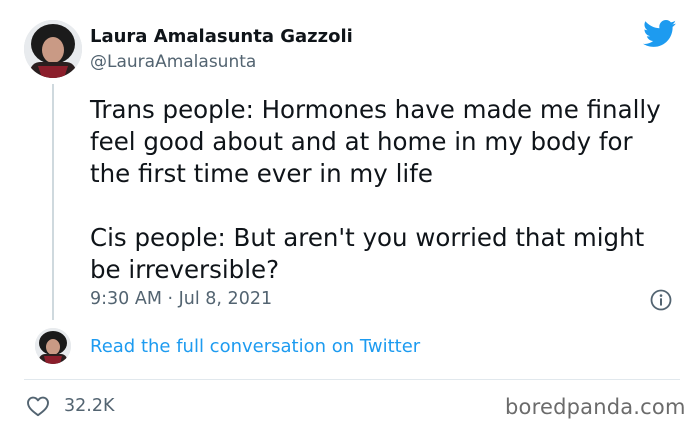 The width and height of the screenshot is (700, 431). Describe the element at coordinates (181, 299) in the screenshot. I see `tweet-timestamp: 9:30 AM · Jul 8, 2021` at that location.